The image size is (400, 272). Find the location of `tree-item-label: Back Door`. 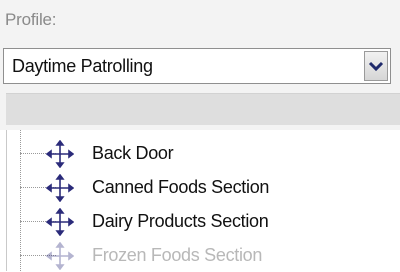

tree-item-label: Back Door is located at coordinates (133, 153).